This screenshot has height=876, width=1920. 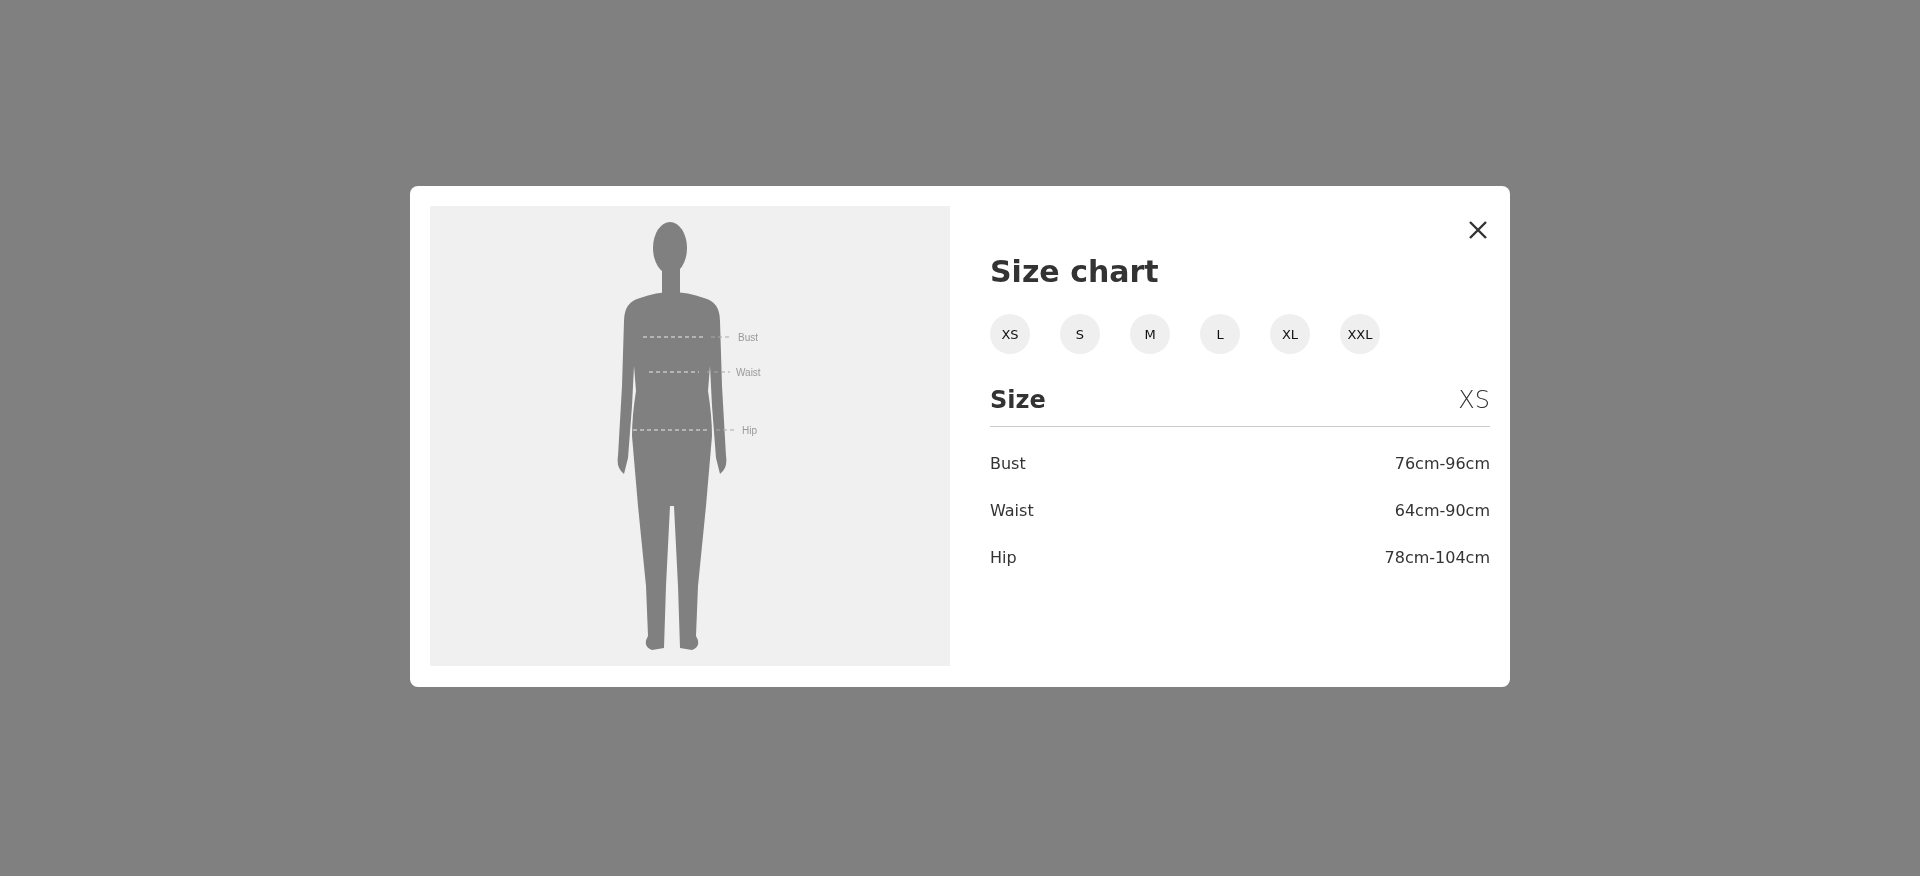 I want to click on size-option: L, so click(x=1220, y=334).